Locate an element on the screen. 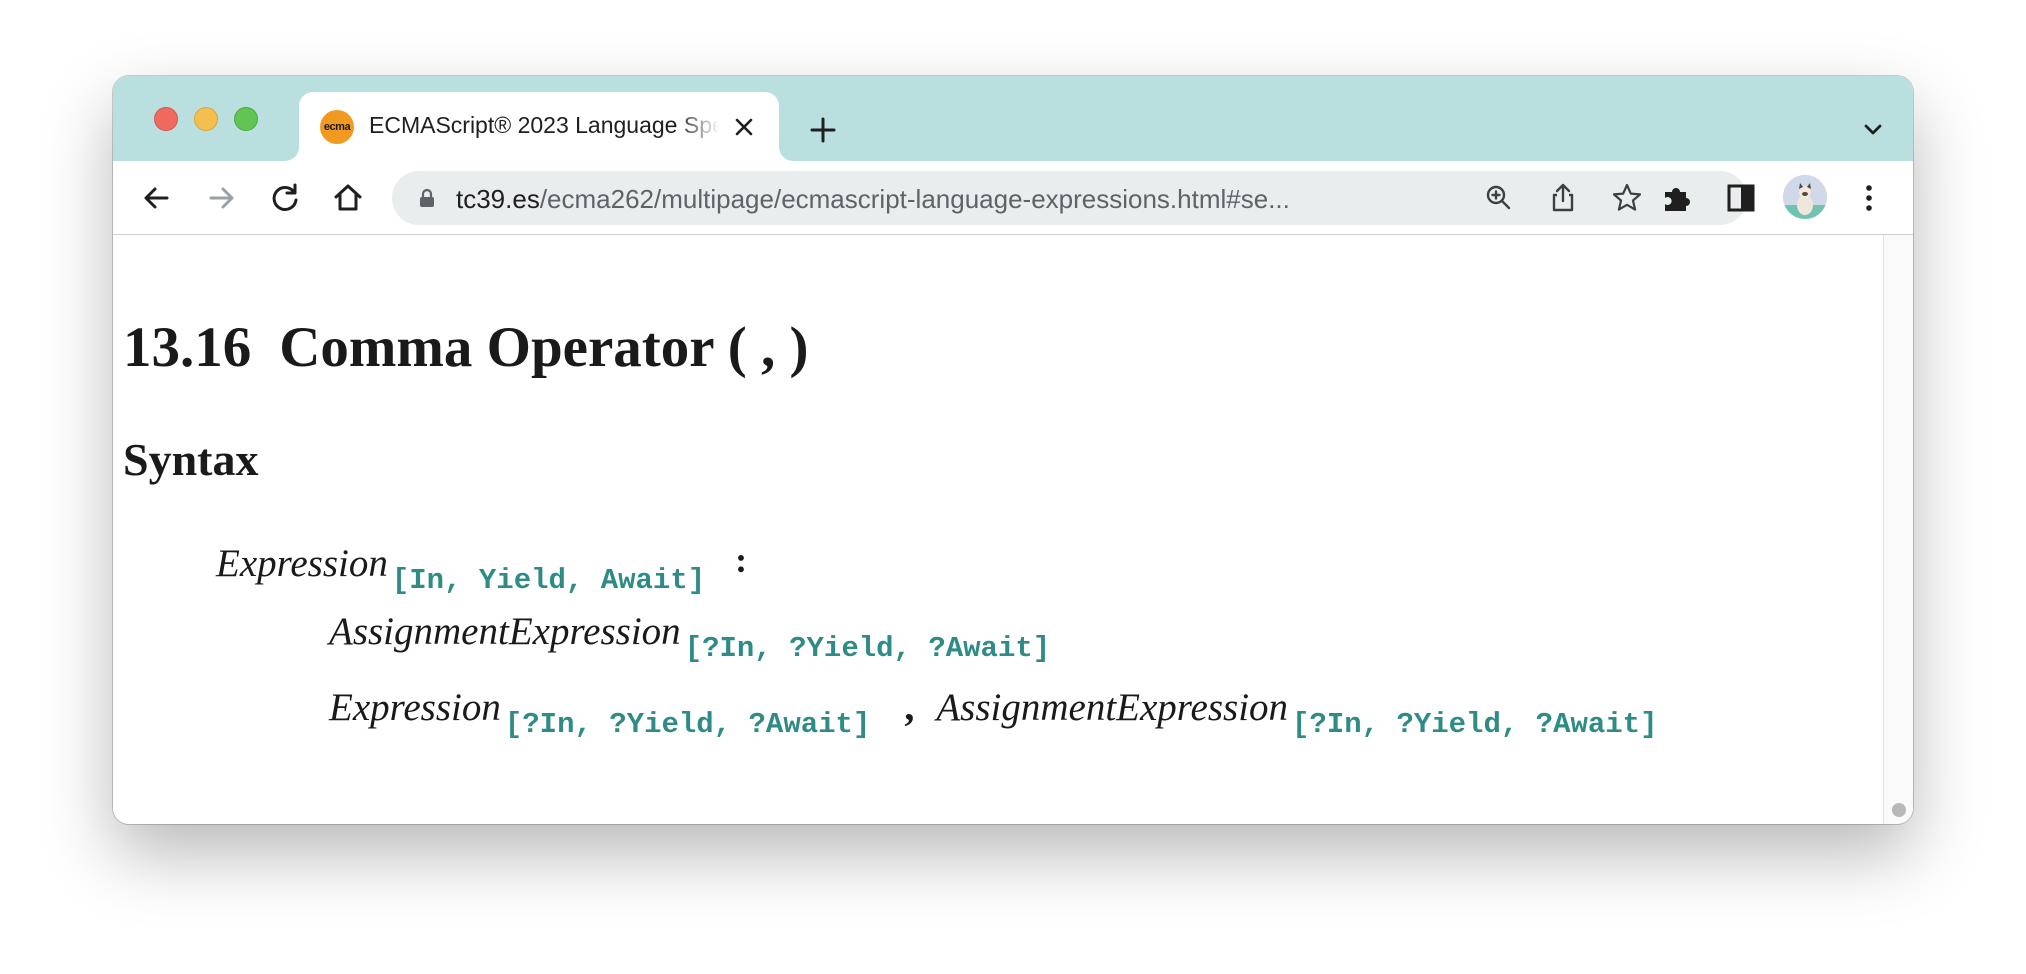  home-icon is located at coordinates (348, 198).